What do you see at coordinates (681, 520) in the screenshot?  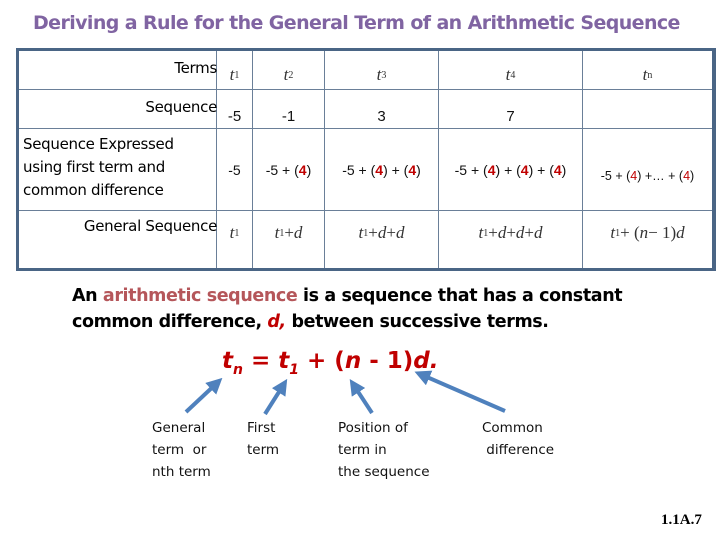 I see `slide-number: 1.1A.7` at bounding box center [681, 520].